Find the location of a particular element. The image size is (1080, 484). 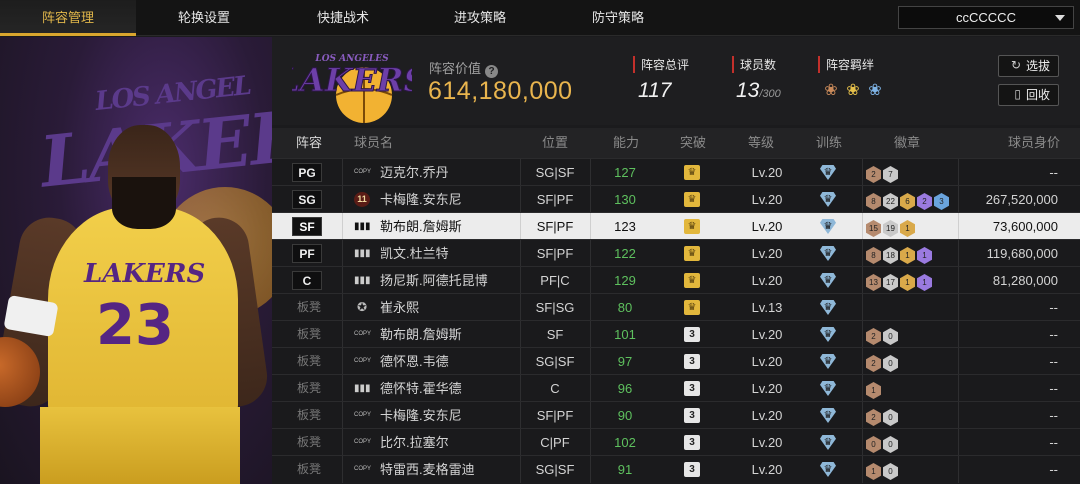

player-position: SF is located at coordinates (555, 334).